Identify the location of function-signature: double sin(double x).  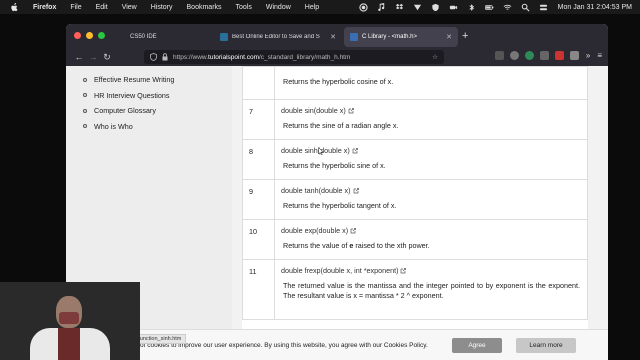
(313, 110).